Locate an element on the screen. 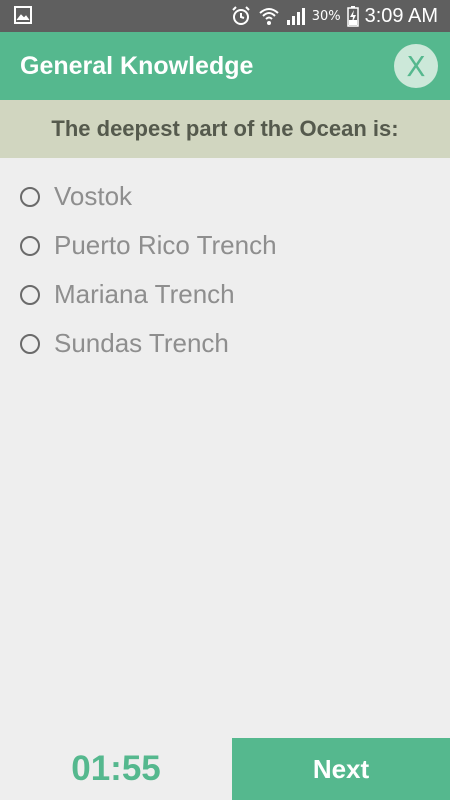 The width and height of the screenshot is (450, 800). option-label: Mariana Trench is located at coordinates (144, 294).